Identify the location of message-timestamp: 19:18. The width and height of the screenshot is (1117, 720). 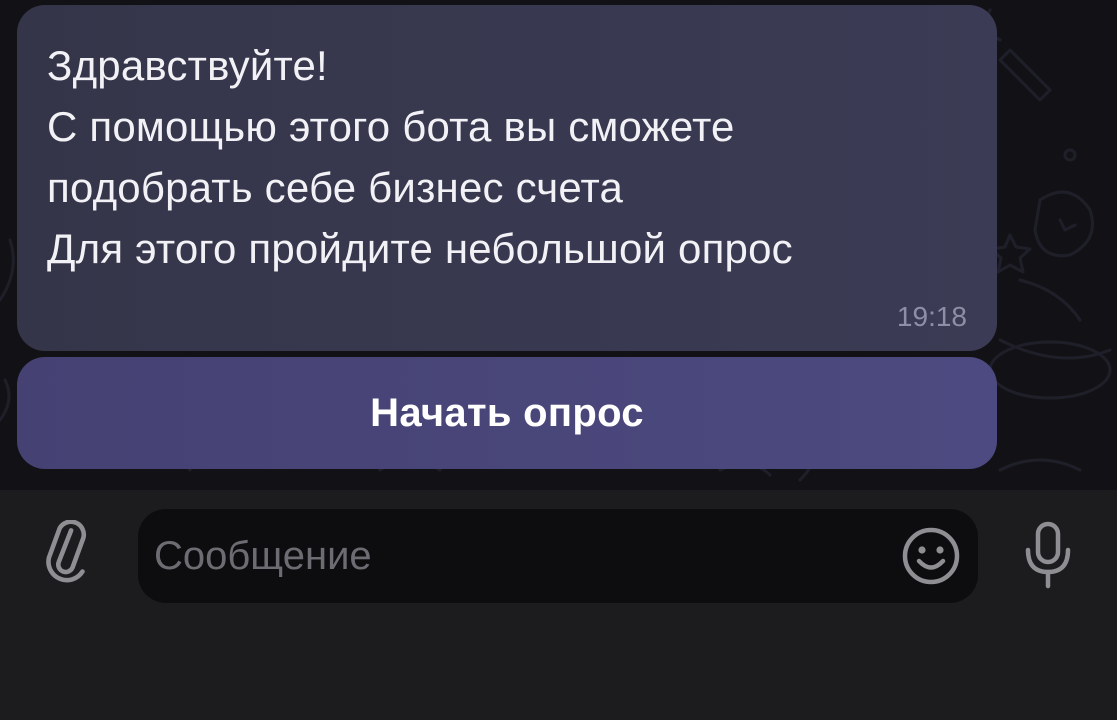
(931, 316).